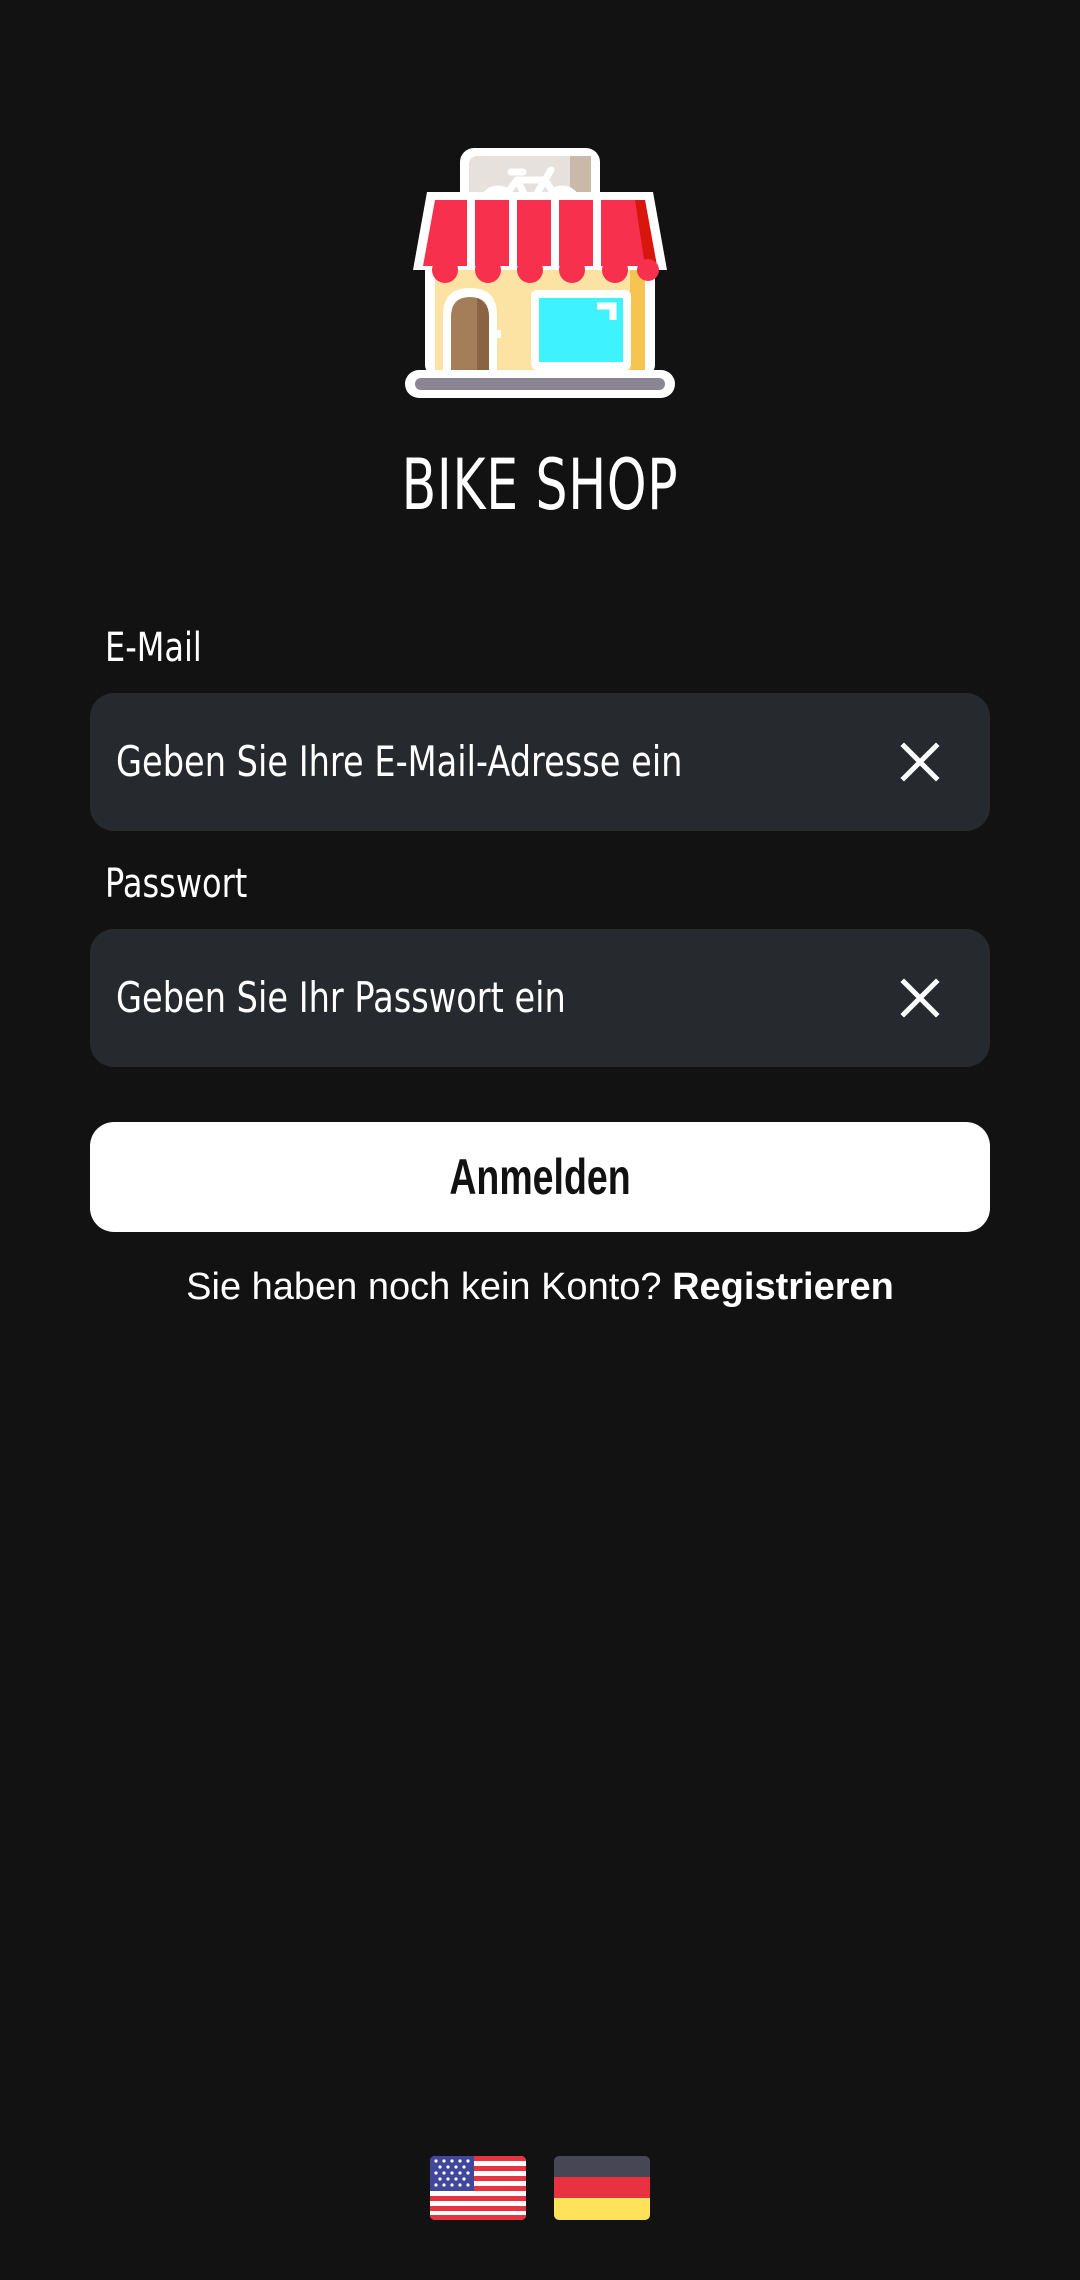 This screenshot has height=2280, width=1080. What do you see at coordinates (783, 1287) in the screenshot?
I see `register-link: Registrieren` at bounding box center [783, 1287].